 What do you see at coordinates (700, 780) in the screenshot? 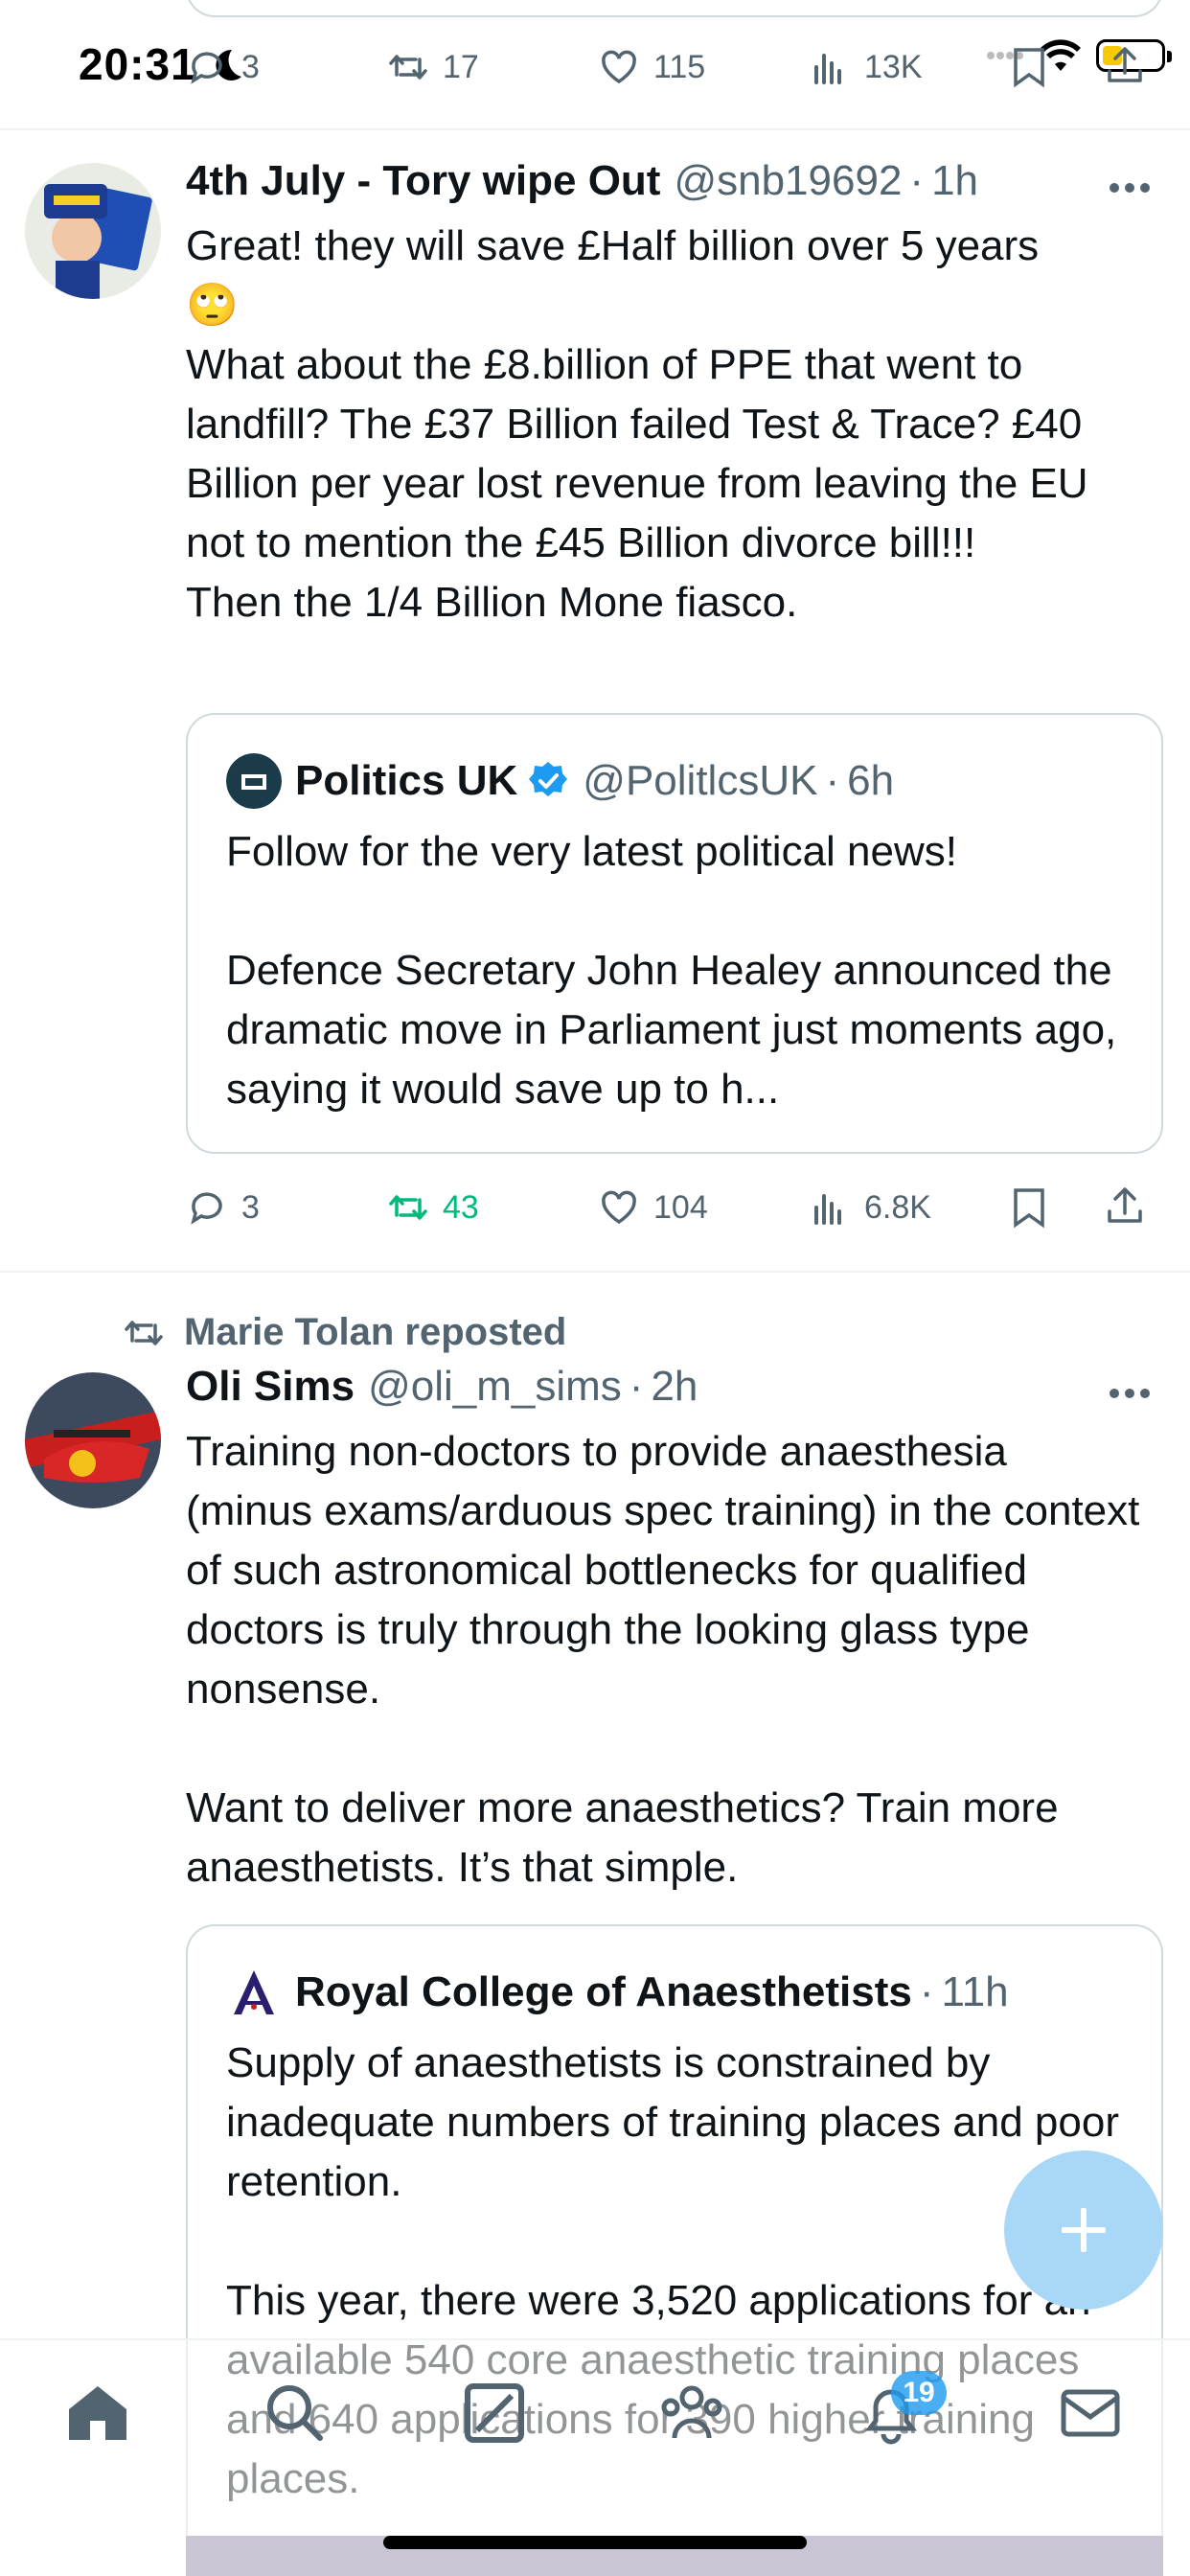
I see `quote-author-handle: @PolitlcsUK` at bounding box center [700, 780].